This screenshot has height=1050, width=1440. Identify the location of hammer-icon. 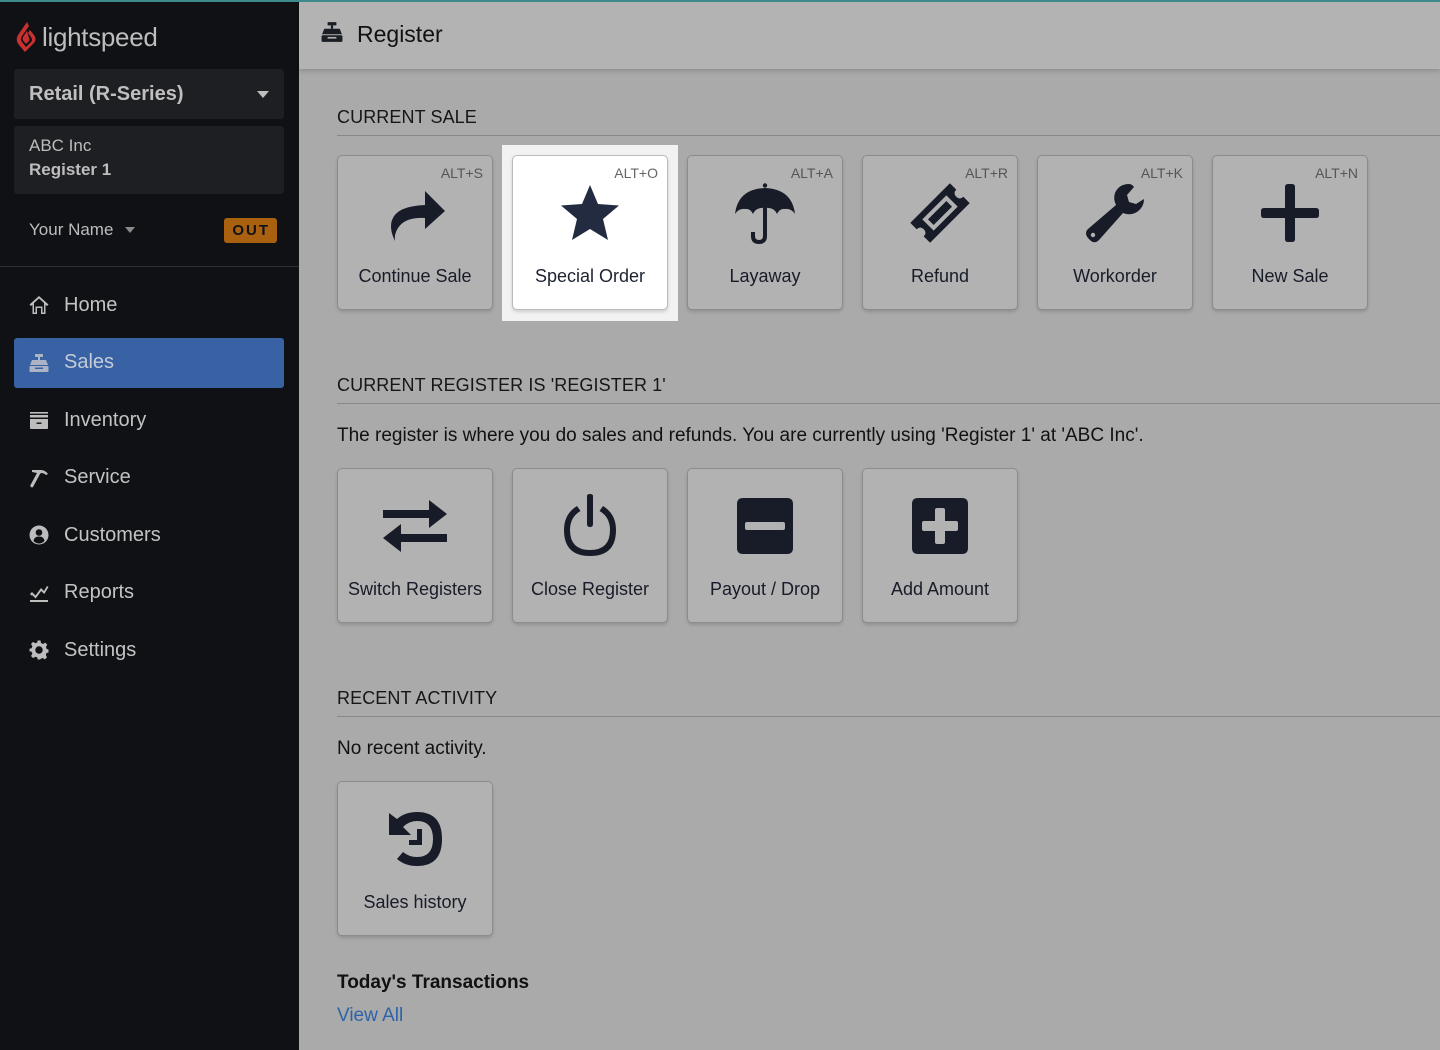
(39, 478).